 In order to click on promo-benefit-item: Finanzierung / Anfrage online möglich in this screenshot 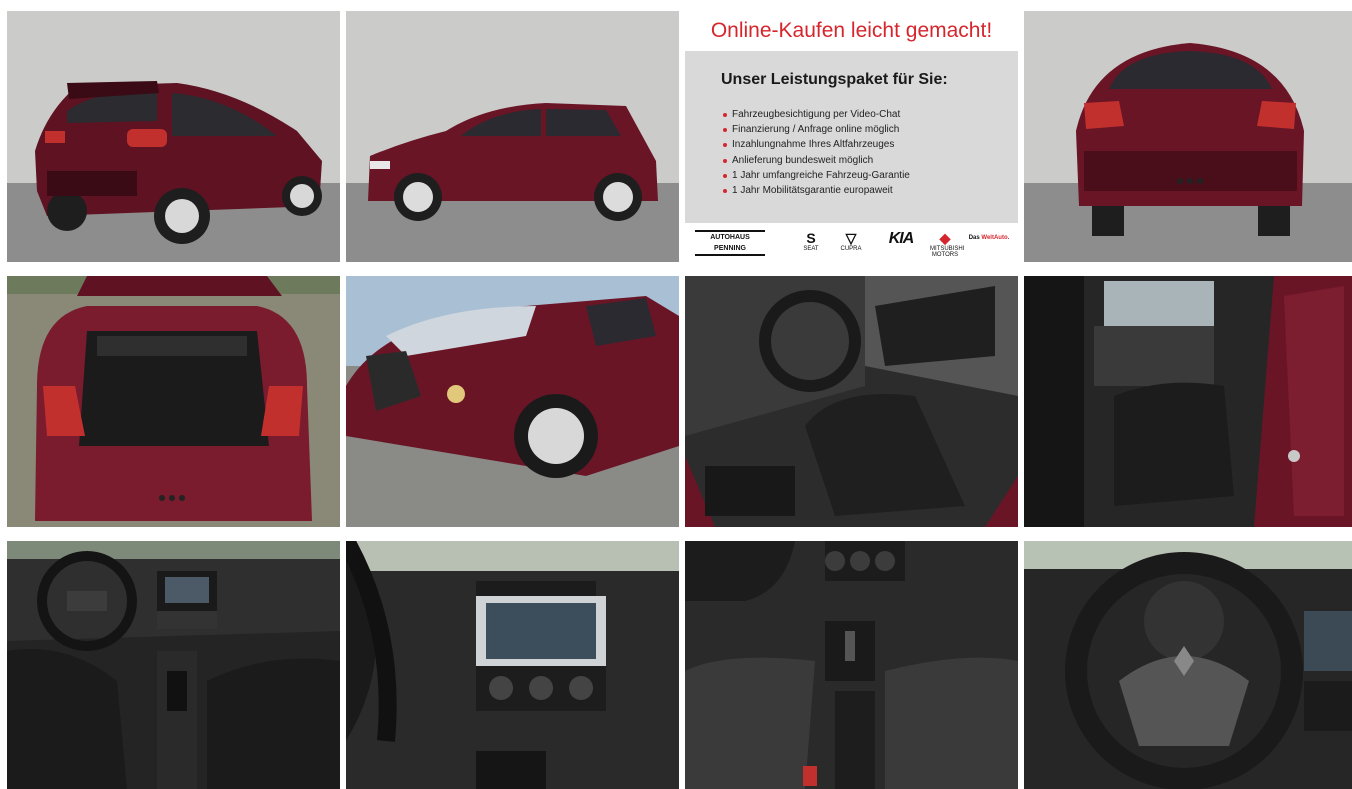, I will do `click(816, 129)`.